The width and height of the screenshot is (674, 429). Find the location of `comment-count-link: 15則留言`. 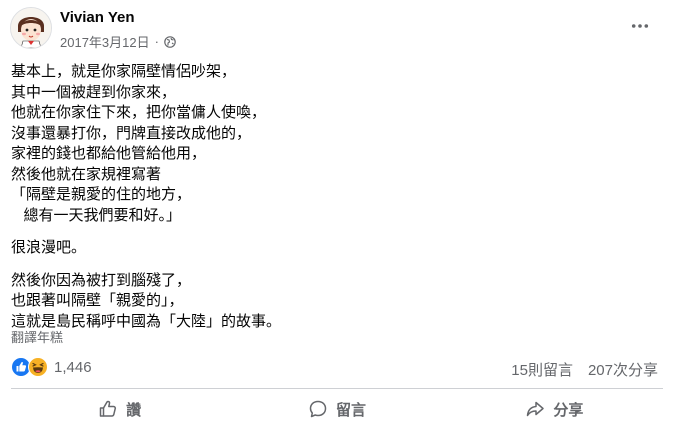

comment-count-link: 15則留言 is located at coordinates (542, 369).